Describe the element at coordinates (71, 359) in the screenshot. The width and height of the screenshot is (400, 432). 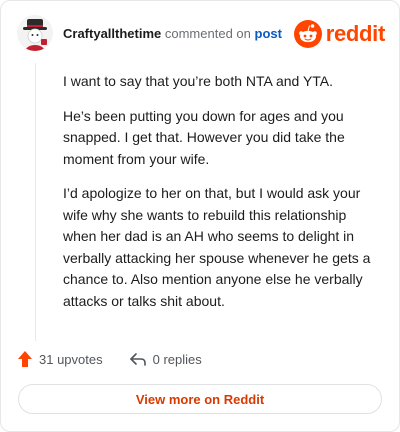
I see `upvote-count: 31 upvotes` at that location.